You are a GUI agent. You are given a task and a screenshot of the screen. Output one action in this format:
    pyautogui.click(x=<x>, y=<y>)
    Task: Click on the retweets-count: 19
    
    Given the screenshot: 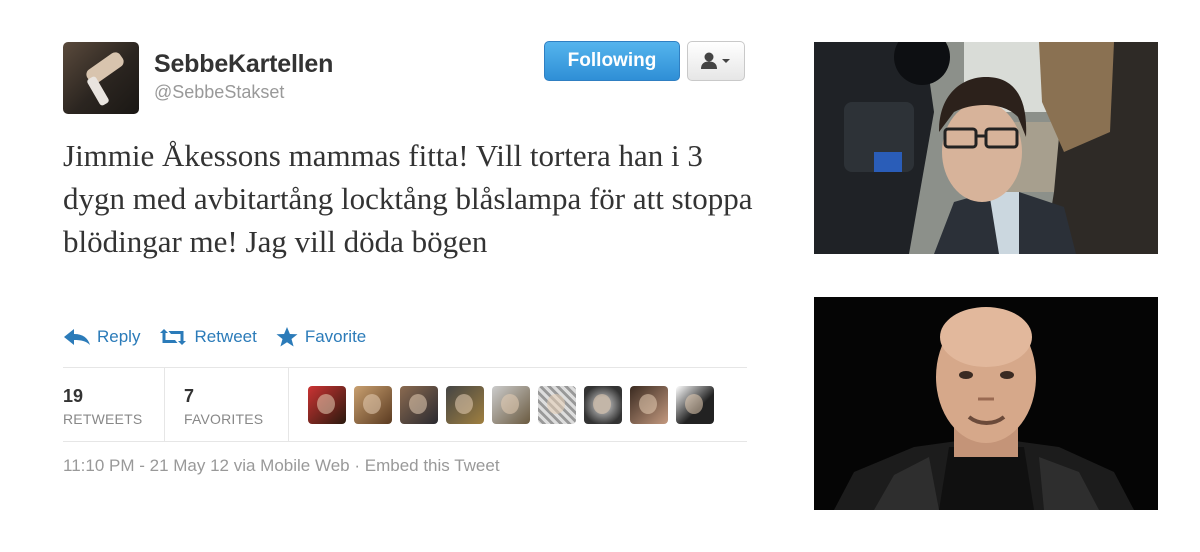 What is the action you would take?
    pyautogui.click(x=73, y=396)
    